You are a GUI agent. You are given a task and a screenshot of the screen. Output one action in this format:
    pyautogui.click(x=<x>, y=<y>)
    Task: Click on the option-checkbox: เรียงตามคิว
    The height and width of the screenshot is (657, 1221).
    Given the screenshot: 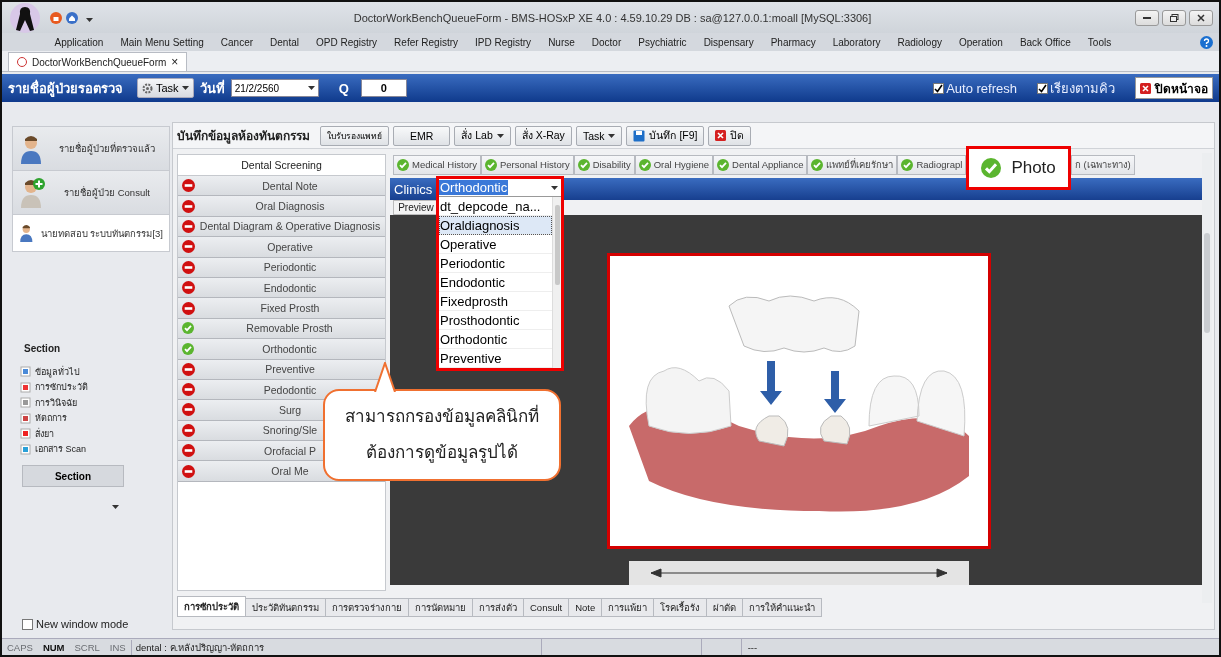 What is the action you would take?
    pyautogui.click(x=1076, y=88)
    